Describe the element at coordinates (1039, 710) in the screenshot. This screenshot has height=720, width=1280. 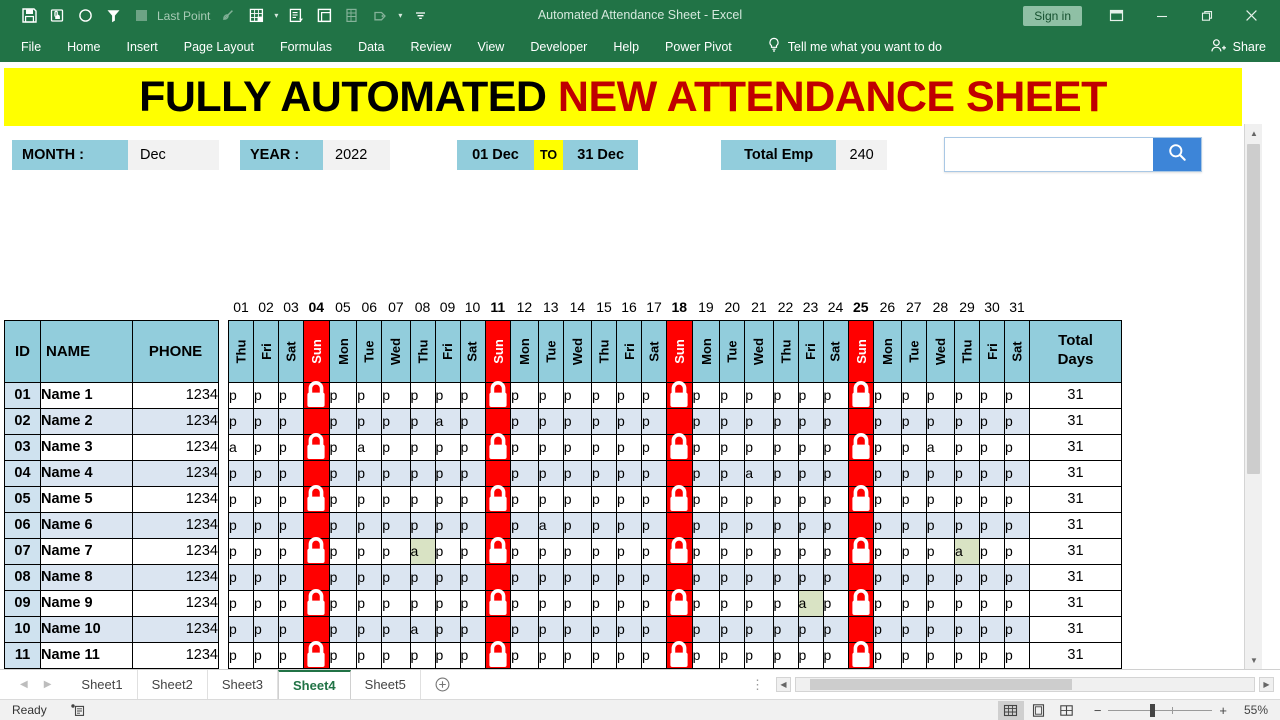
I see `page-layout-view-button` at that location.